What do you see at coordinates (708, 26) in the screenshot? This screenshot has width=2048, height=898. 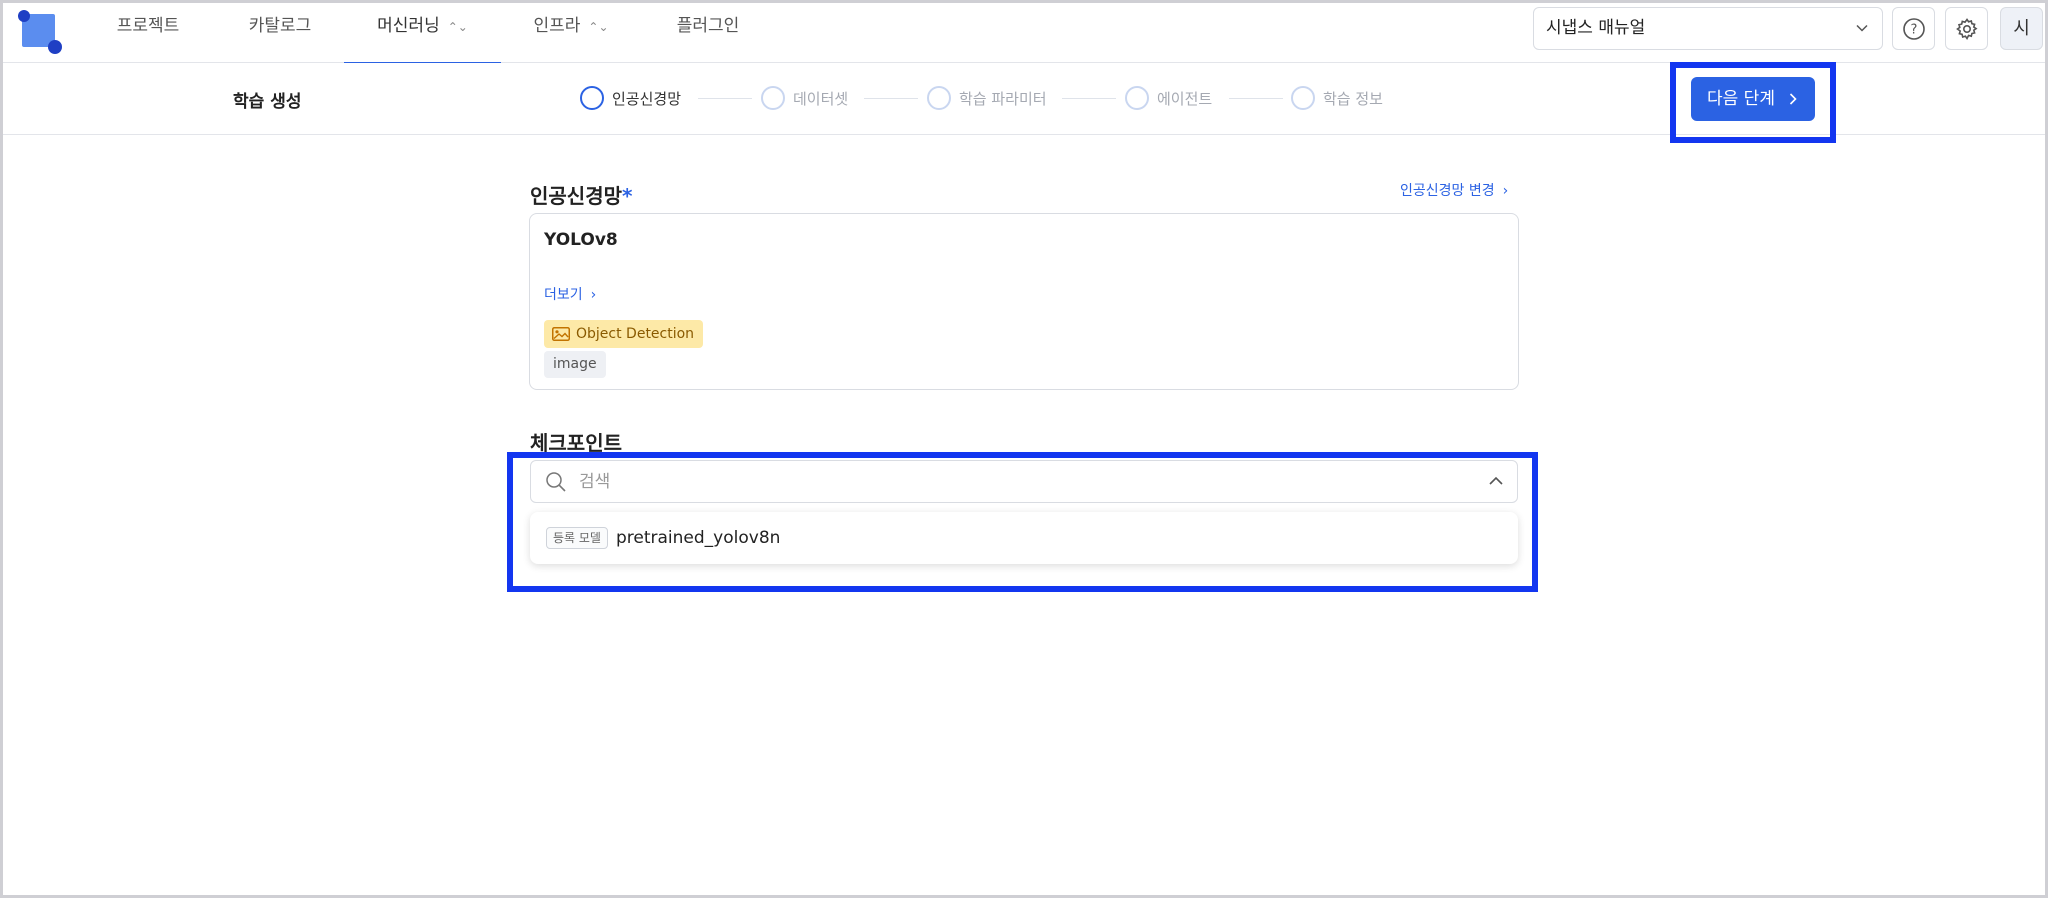 I see `nav-label: 플러그인` at bounding box center [708, 26].